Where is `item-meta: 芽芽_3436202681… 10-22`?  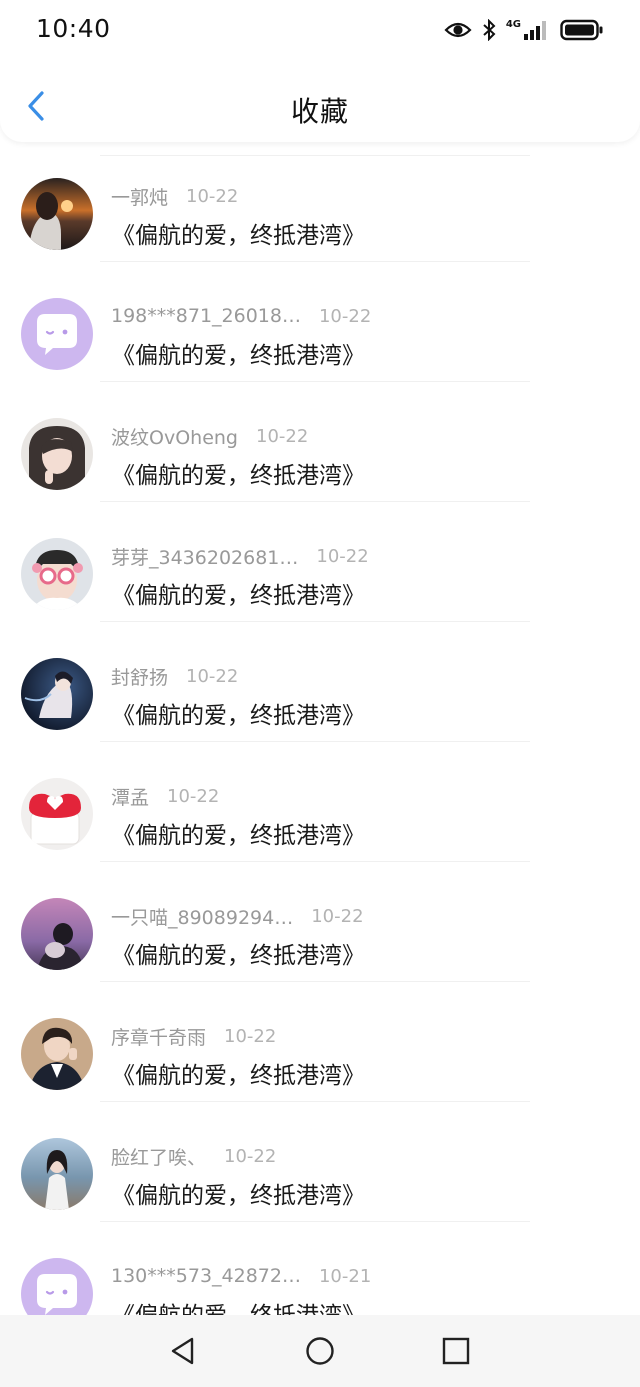
item-meta: 芽芽_3436202681… 10-22 is located at coordinates (240, 556).